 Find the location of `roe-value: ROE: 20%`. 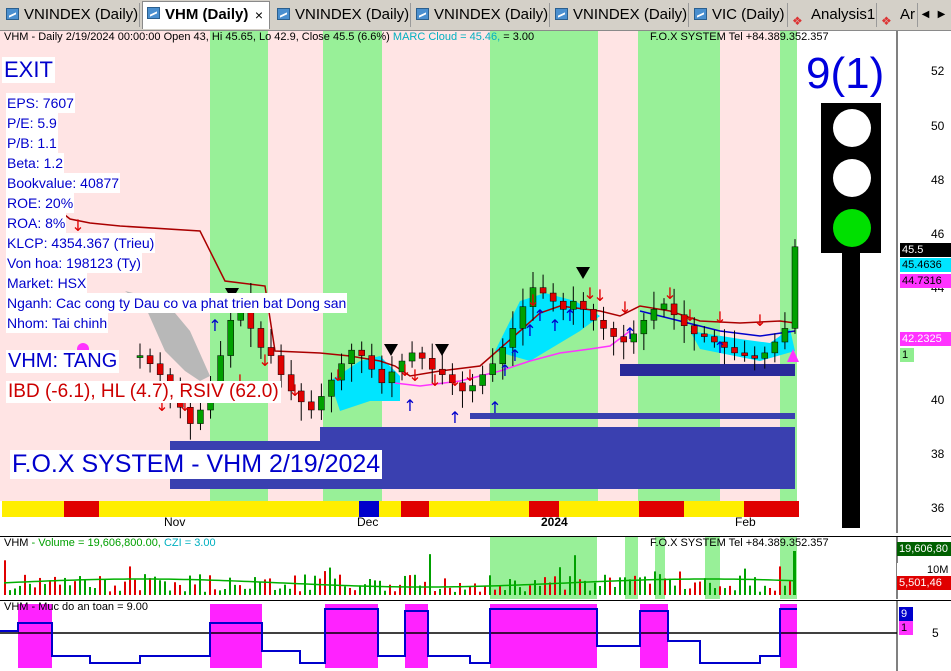

roe-value: ROE: 20% is located at coordinates (40, 203).